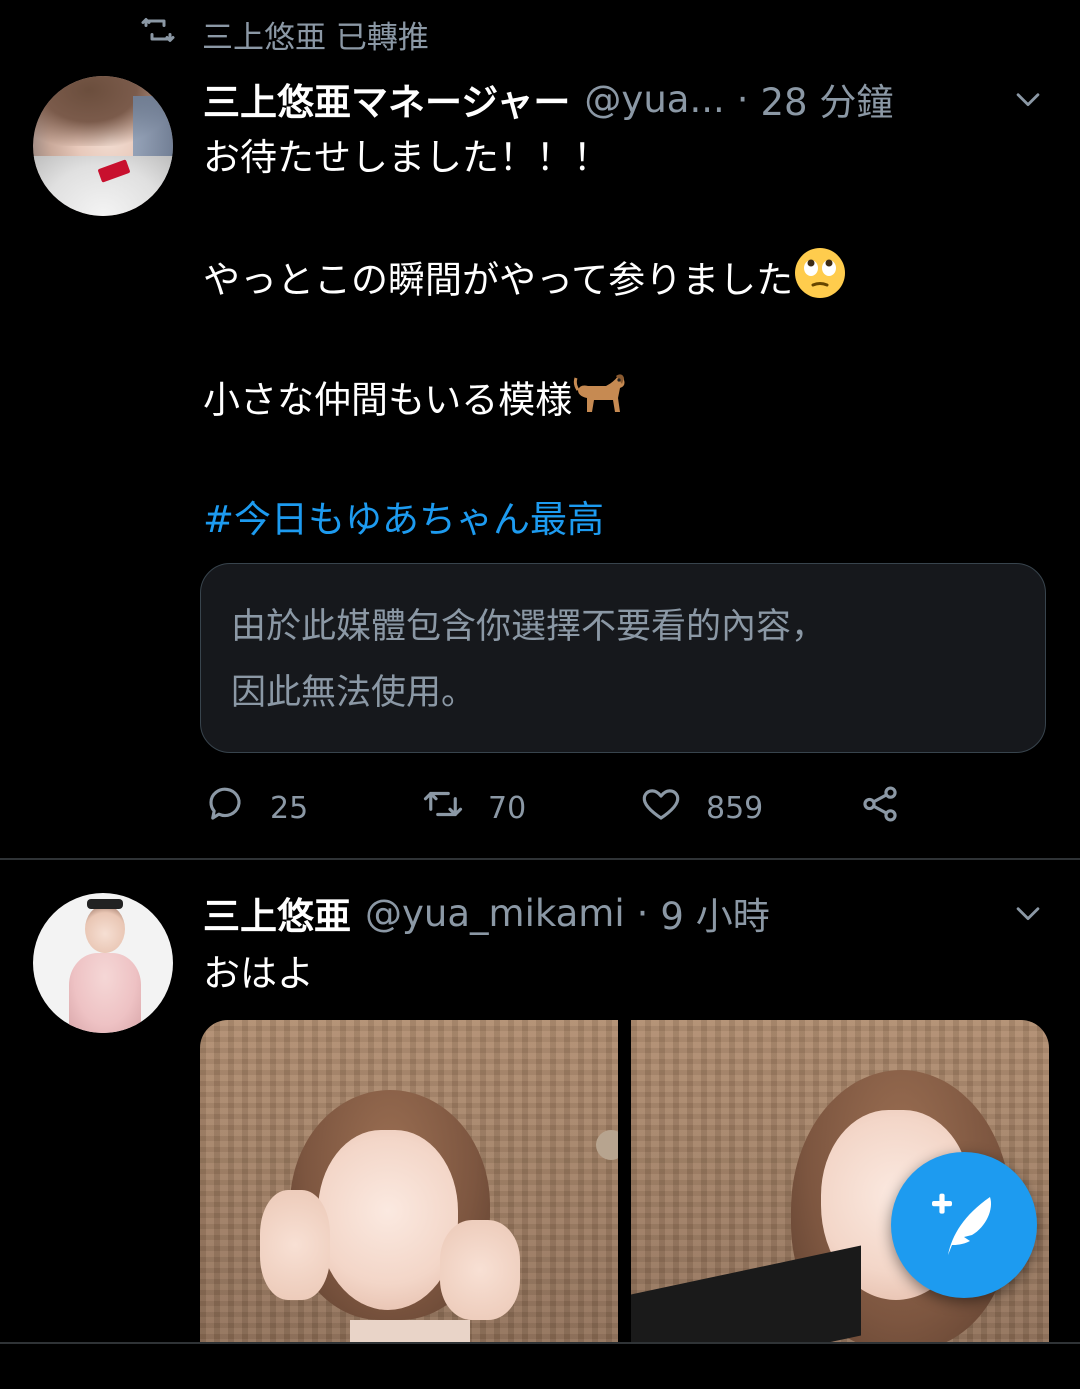 This screenshot has width=1080, height=1389. Describe the element at coordinates (277, 913) in the screenshot. I see `author-name: 三上悠亜` at that location.